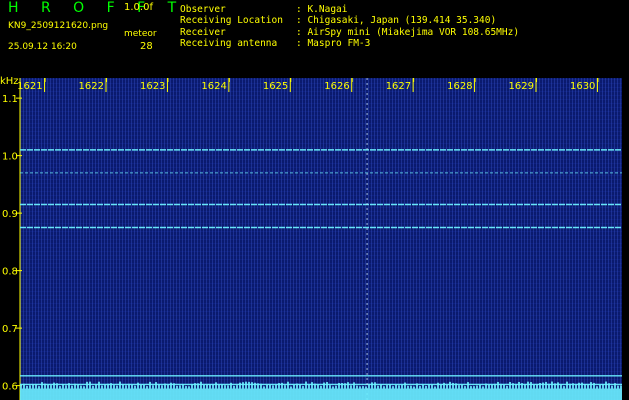  I want to click on y-axis-label: kHz, so click(9, 81).